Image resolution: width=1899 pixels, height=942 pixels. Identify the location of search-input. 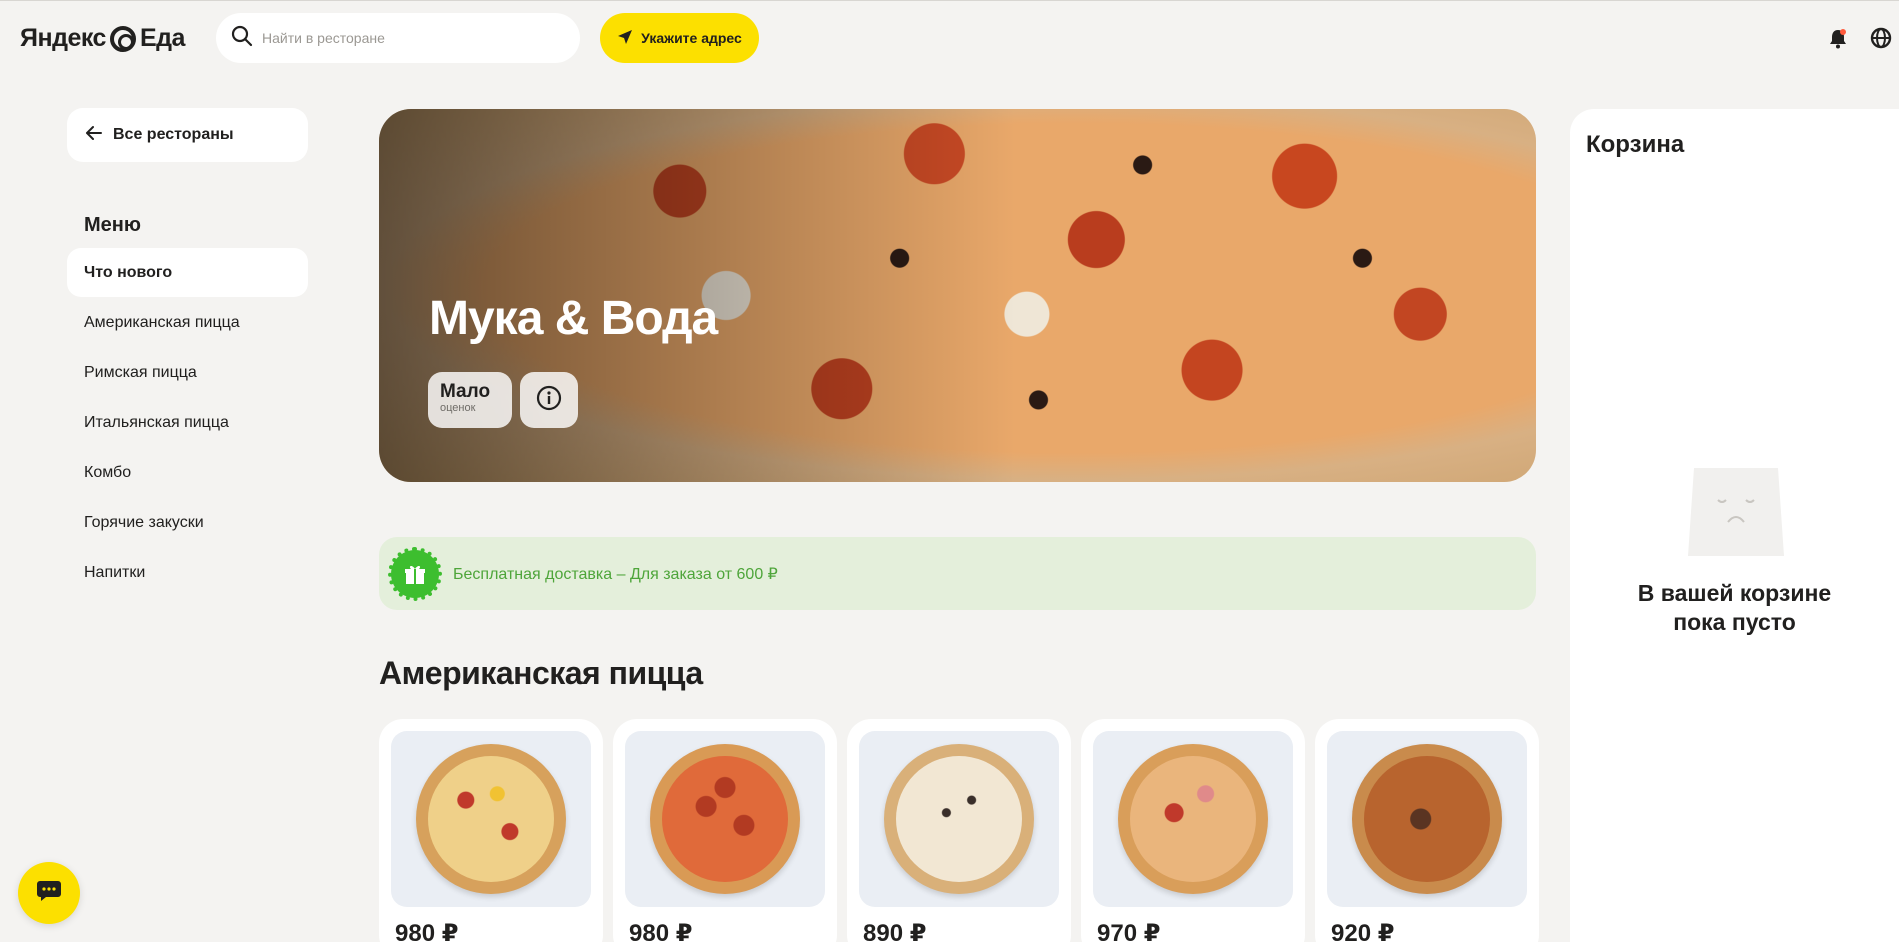
(412, 38).